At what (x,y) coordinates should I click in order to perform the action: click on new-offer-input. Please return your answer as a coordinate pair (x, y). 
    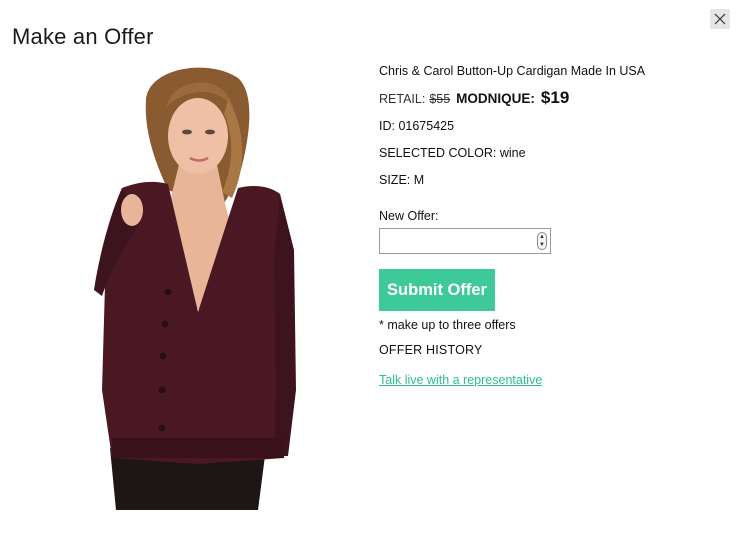
    Looking at the image, I should click on (461, 241).